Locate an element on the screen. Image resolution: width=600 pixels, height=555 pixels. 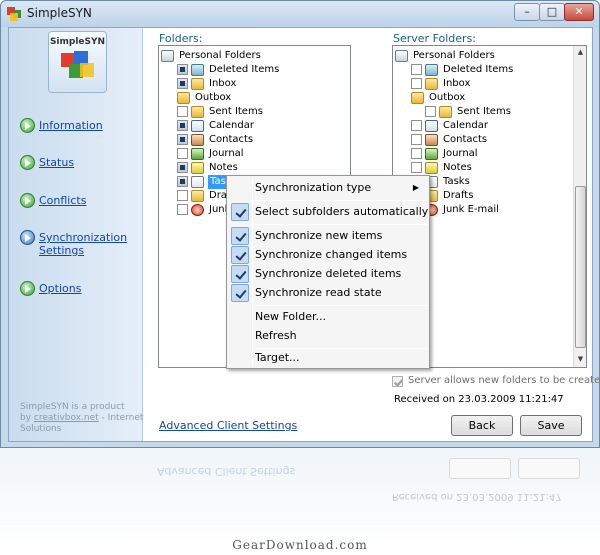
server-allows-new-folders-checkbox: Server allows new folders to be created is located at coordinates (496, 382).